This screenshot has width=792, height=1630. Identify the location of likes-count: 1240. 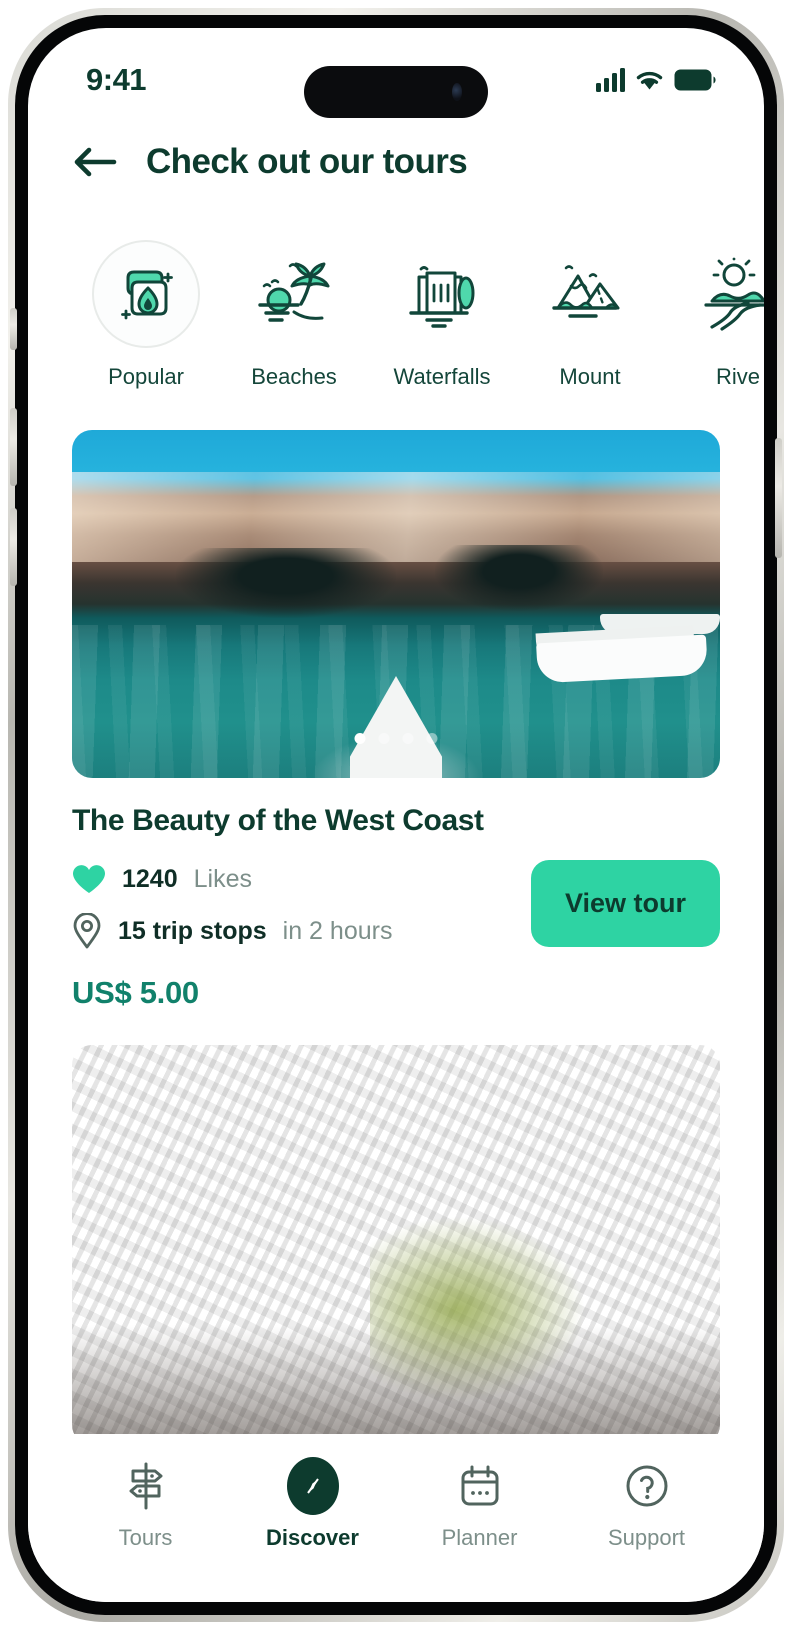
(150, 879).